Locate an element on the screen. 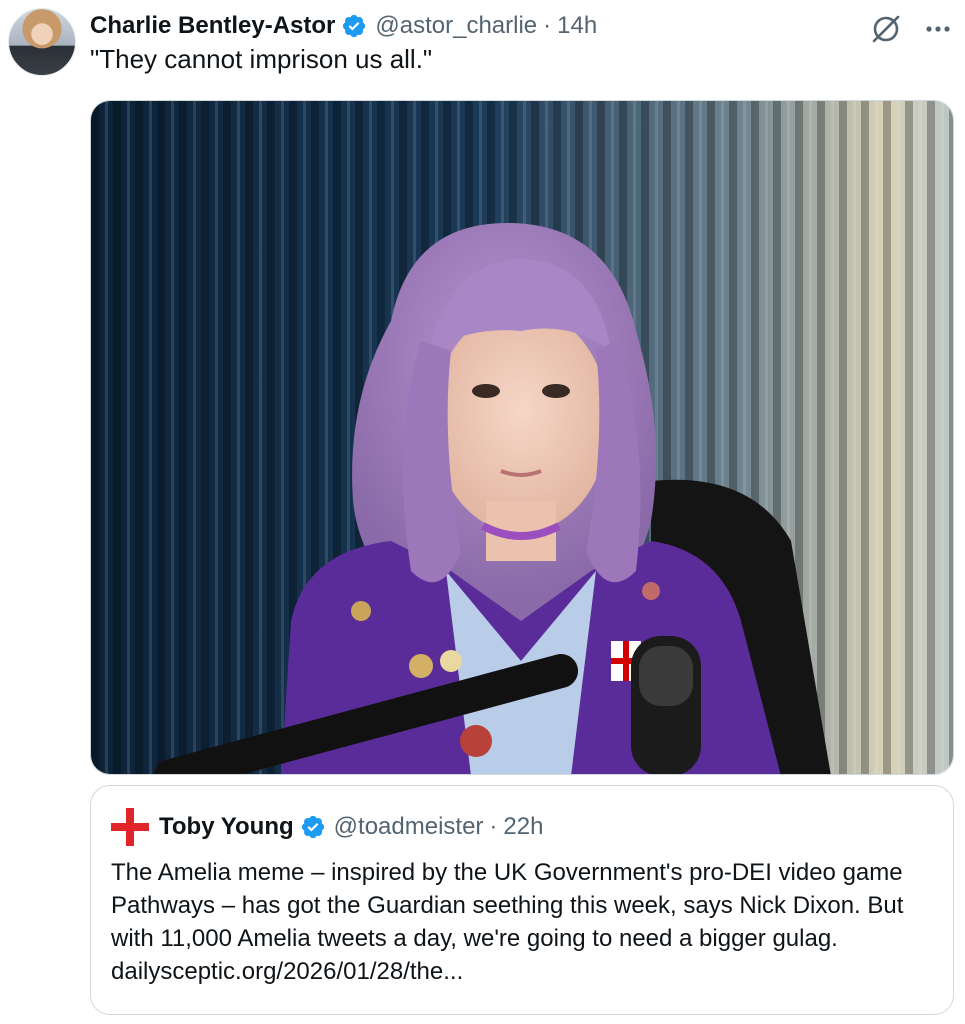  quoted-tweet-header: Toby Young @toadmeister · 22h is located at coordinates (327, 827).